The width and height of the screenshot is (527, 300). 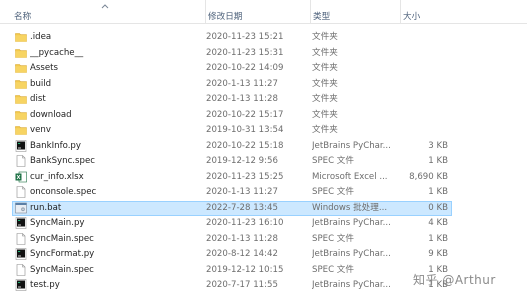 What do you see at coordinates (454, 280) in the screenshot?
I see `watermark: 知乎 @Arthur` at bounding box center [454, 280].